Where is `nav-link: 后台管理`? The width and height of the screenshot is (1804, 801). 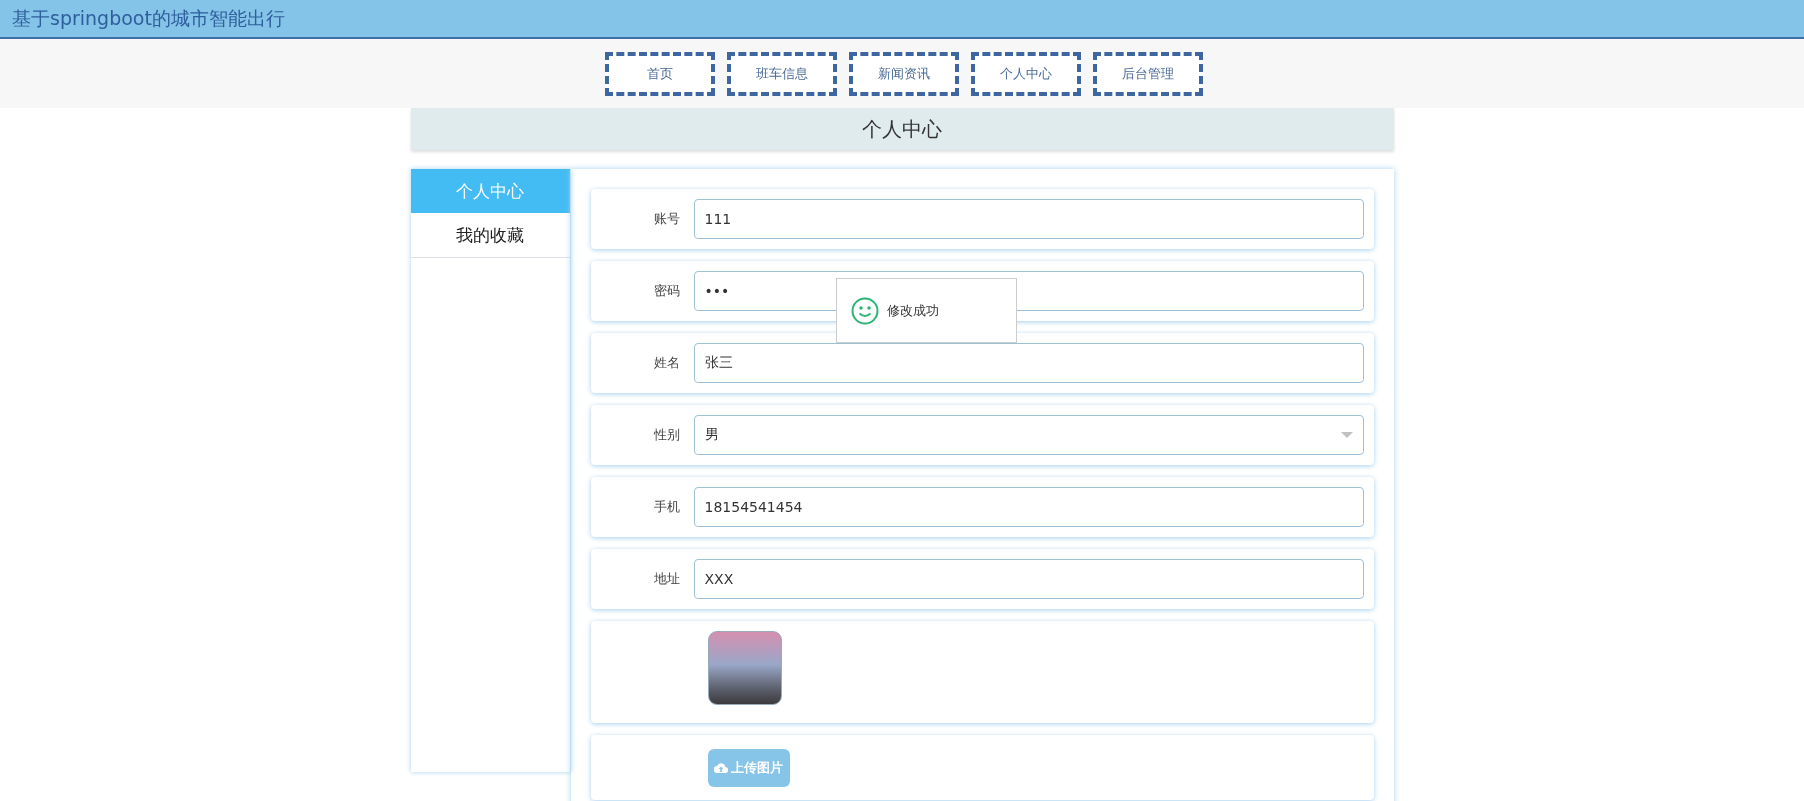
nav-link: 后台管理 is located at coordinates (1148, 73).